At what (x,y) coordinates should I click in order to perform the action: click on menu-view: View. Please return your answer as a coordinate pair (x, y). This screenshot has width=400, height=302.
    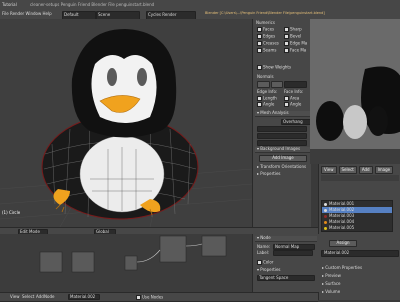
    Looking at the image, I should click on (15, 297).